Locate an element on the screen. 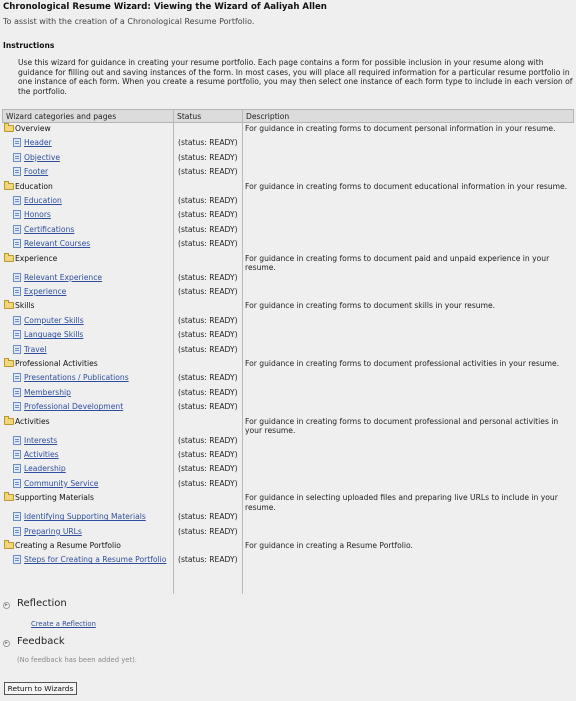 The image size is (576, 701). wizard-page-link: Activities is located at coordinates (41, 454).